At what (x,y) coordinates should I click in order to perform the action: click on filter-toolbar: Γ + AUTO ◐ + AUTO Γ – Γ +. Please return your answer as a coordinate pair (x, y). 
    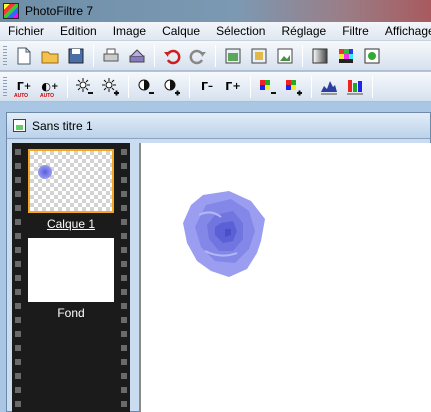
    Looking at the image, I should click on (215, 87).